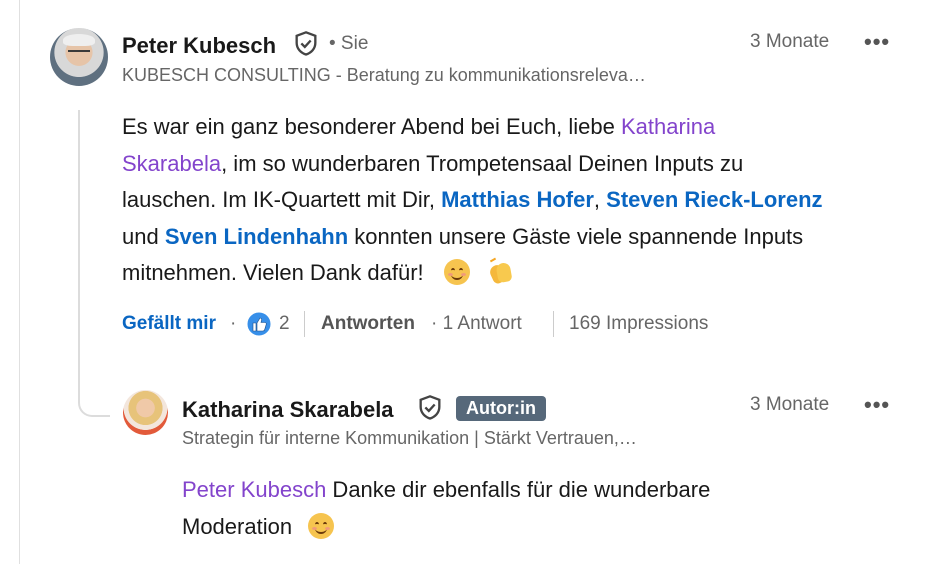 The height and width of the screenshot is (564, 928). I want to click on body-text-7: mitnehmen. Vielen Dank dafür!, so click(273, 272).